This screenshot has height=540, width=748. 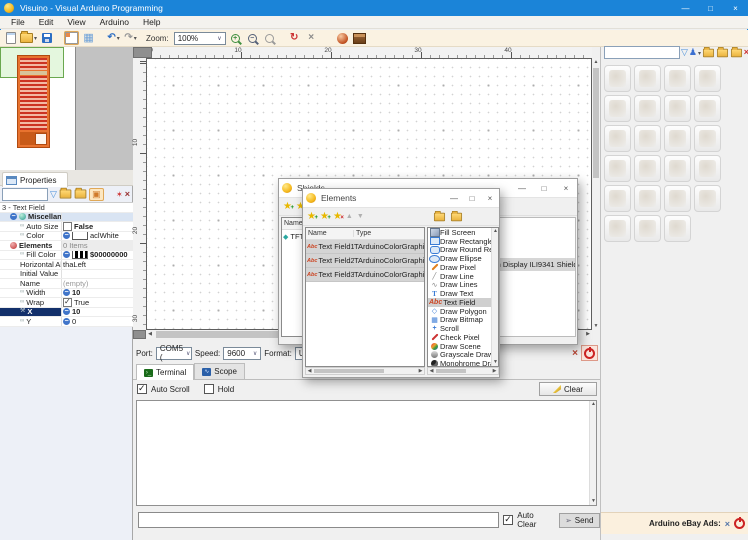 I want to click on property-row-fill-color: ∞ Fill Color − $00000000, so click(x=66, y=255).